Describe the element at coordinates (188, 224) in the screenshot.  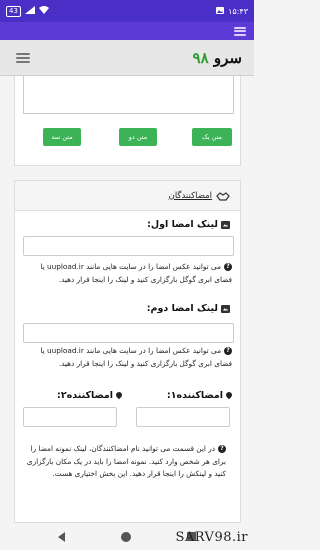
I see `first-link-label: لینک امضا اول:` at that location.